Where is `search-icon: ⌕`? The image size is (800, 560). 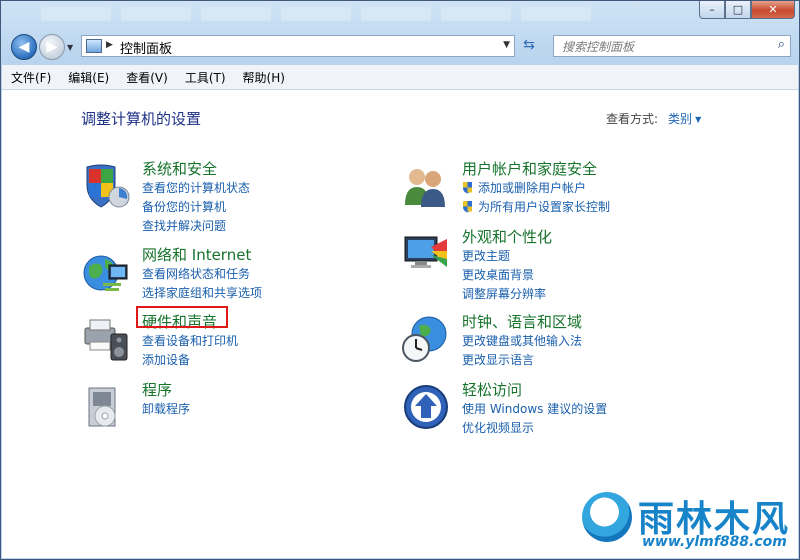
search-icon: ⌕ is located at coordinates (781, 44).